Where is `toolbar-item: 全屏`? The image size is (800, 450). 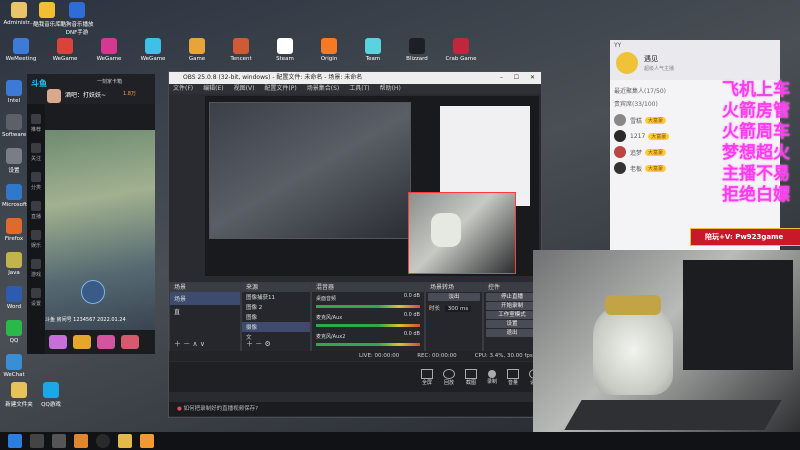
toolbar-item: 全屏 is located at coordinates (426, 377).